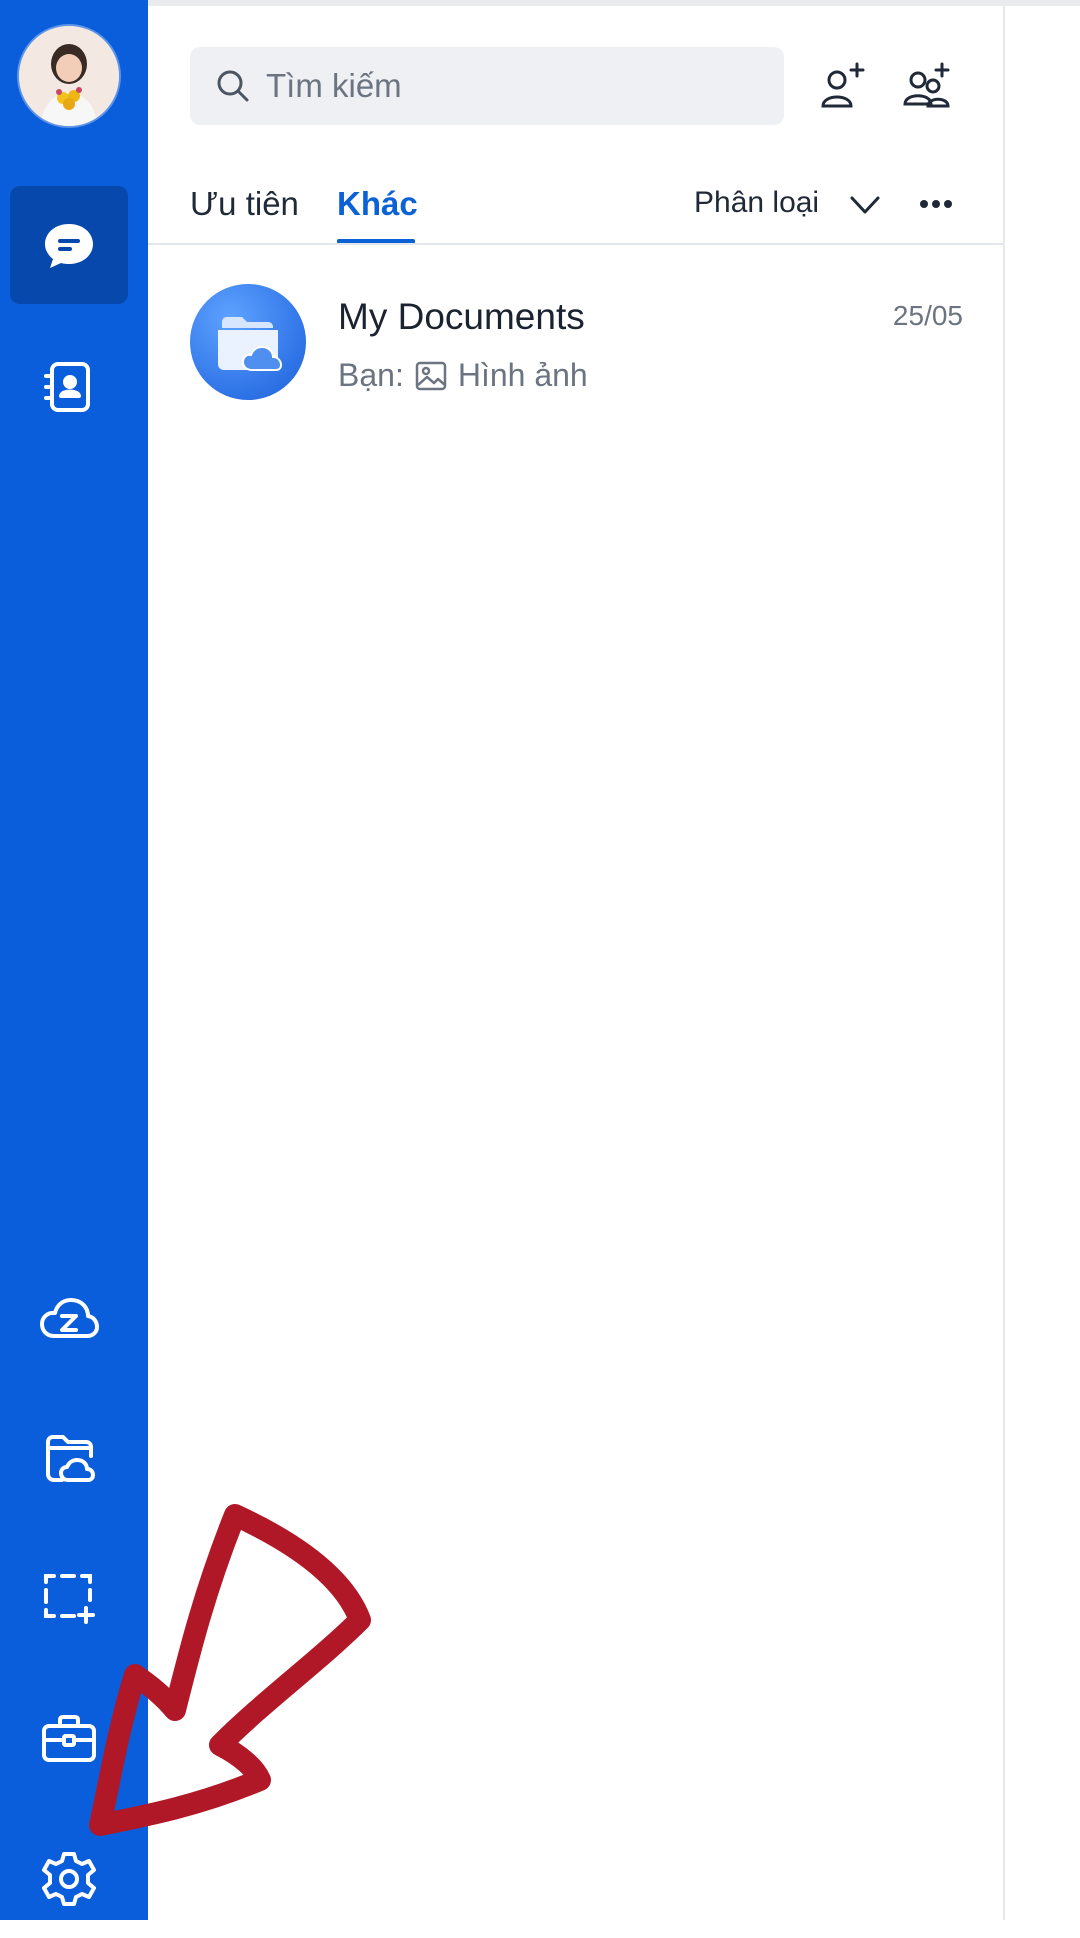 The height and width of the screenshot is (1938, 1080). I want to click on zalo-cloud-icon, so click(69, 1318).